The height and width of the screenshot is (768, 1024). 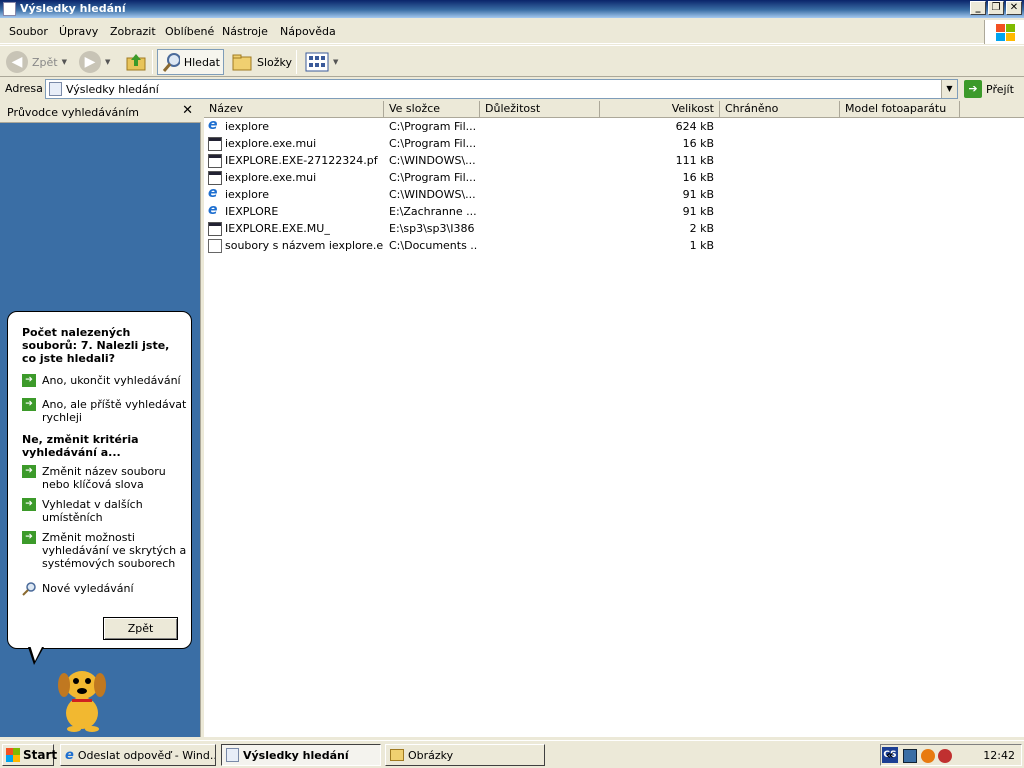 I want to click on link-label: Změnit název souboru nebo klíčová slova, so click(x=104, y=478).